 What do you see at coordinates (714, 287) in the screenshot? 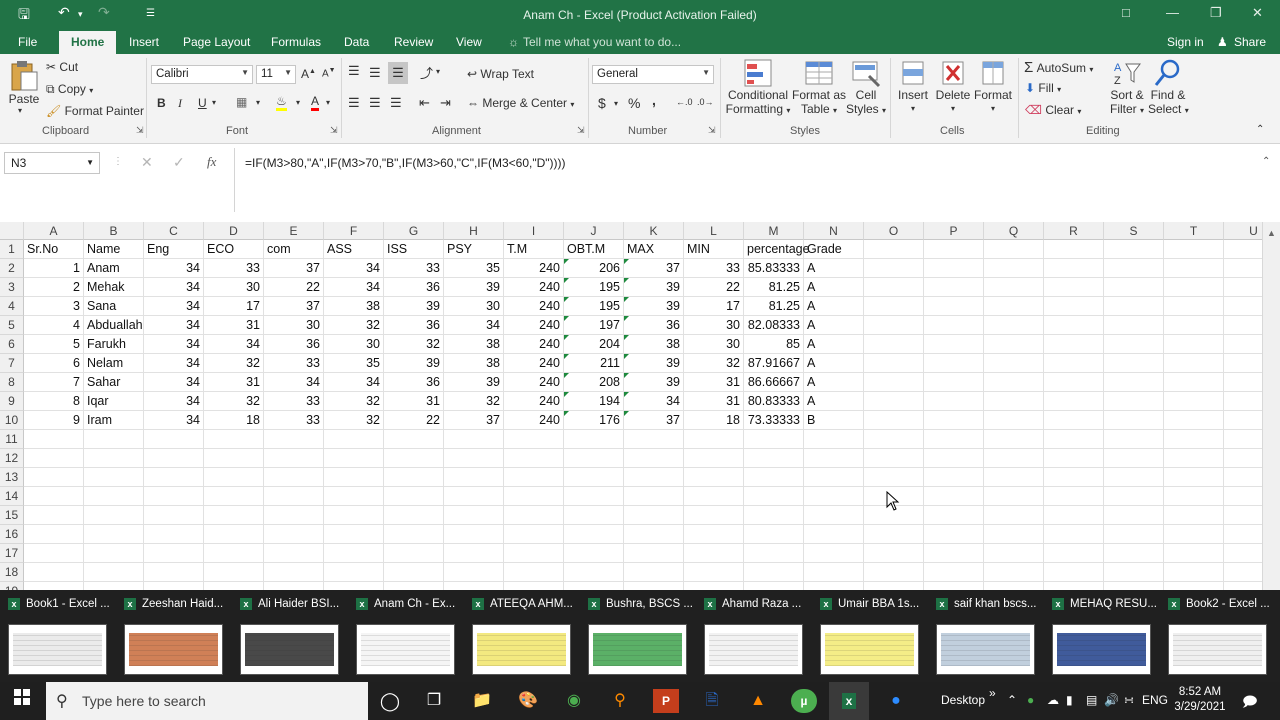
I see `table-cell: 22` at bounding box center [714, 287].